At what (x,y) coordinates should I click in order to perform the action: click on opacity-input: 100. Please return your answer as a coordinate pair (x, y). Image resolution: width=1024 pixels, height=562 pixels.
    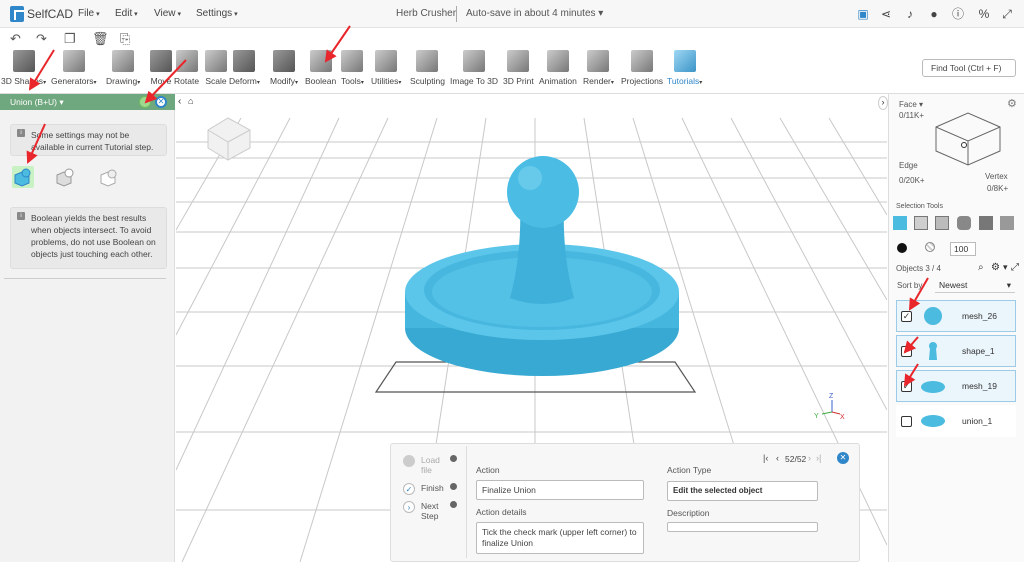
    Looking at the image, I should click on (963, 249).